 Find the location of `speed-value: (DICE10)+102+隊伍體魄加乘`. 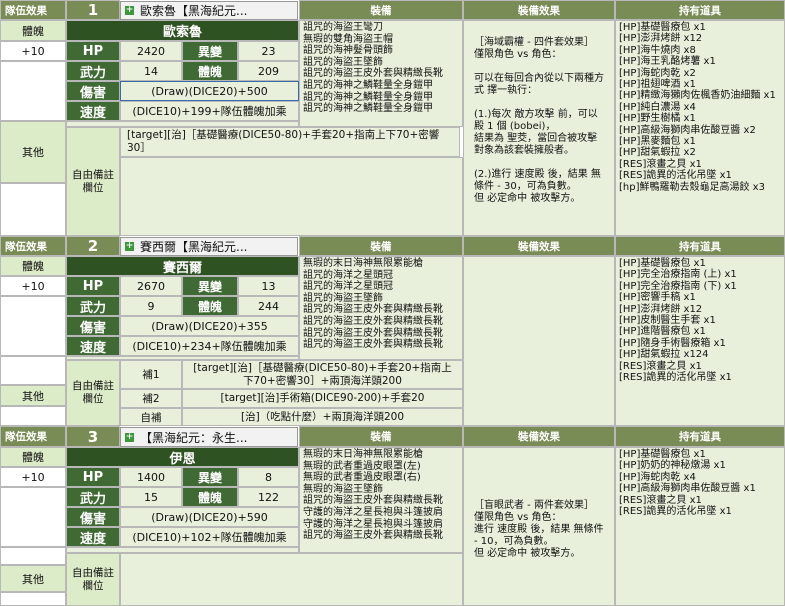

speed-value: (DICE10)+102+隊伍體魄加乘 is located at coordinates (209, 537).